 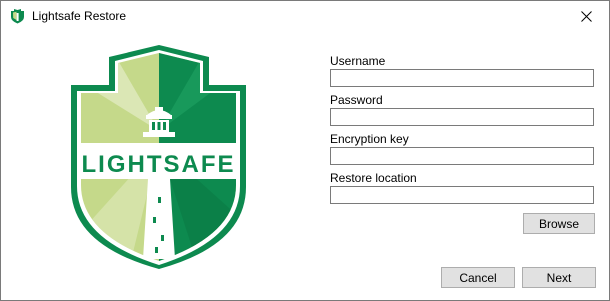 I want to click on close-button, so click(x=586, y=16).